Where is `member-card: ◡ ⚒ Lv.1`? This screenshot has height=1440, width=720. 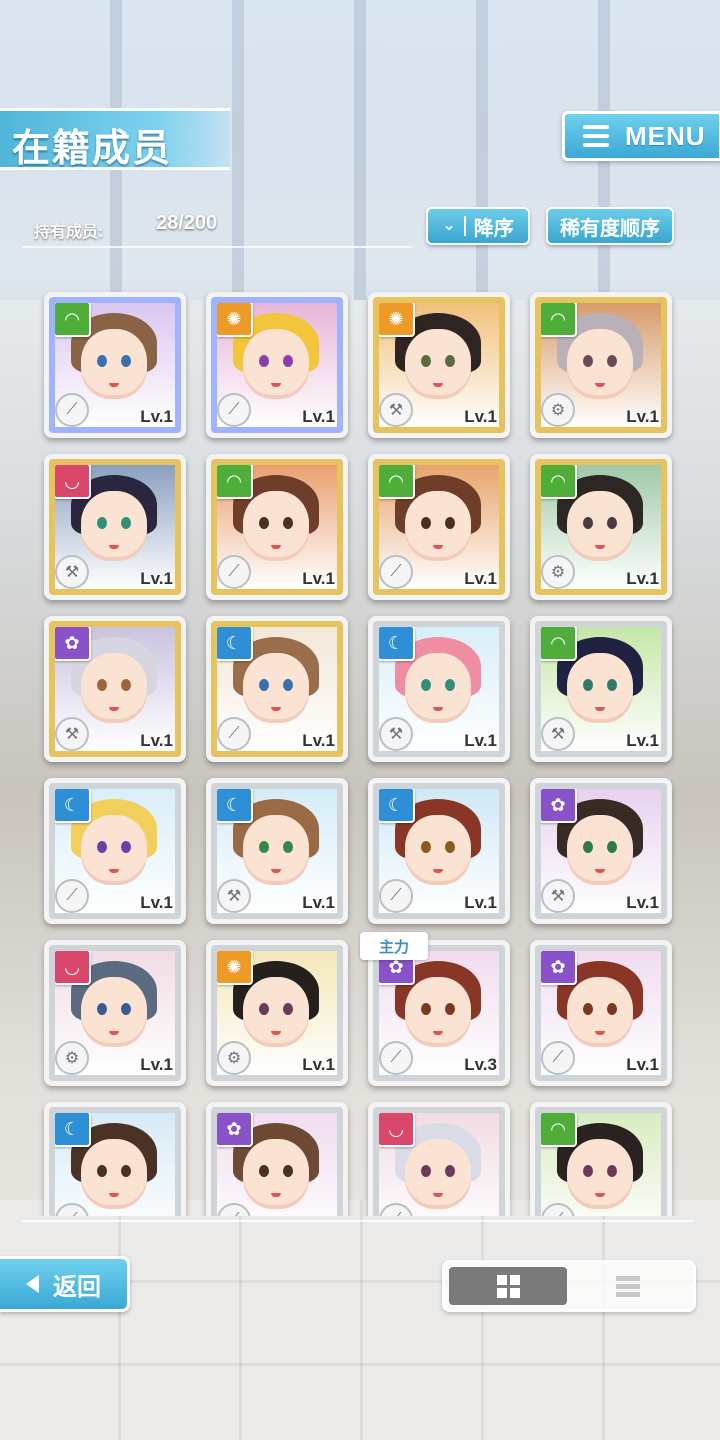
member-card: ◡ ⚒ Lv.1 is located at coordinates (115, 527).